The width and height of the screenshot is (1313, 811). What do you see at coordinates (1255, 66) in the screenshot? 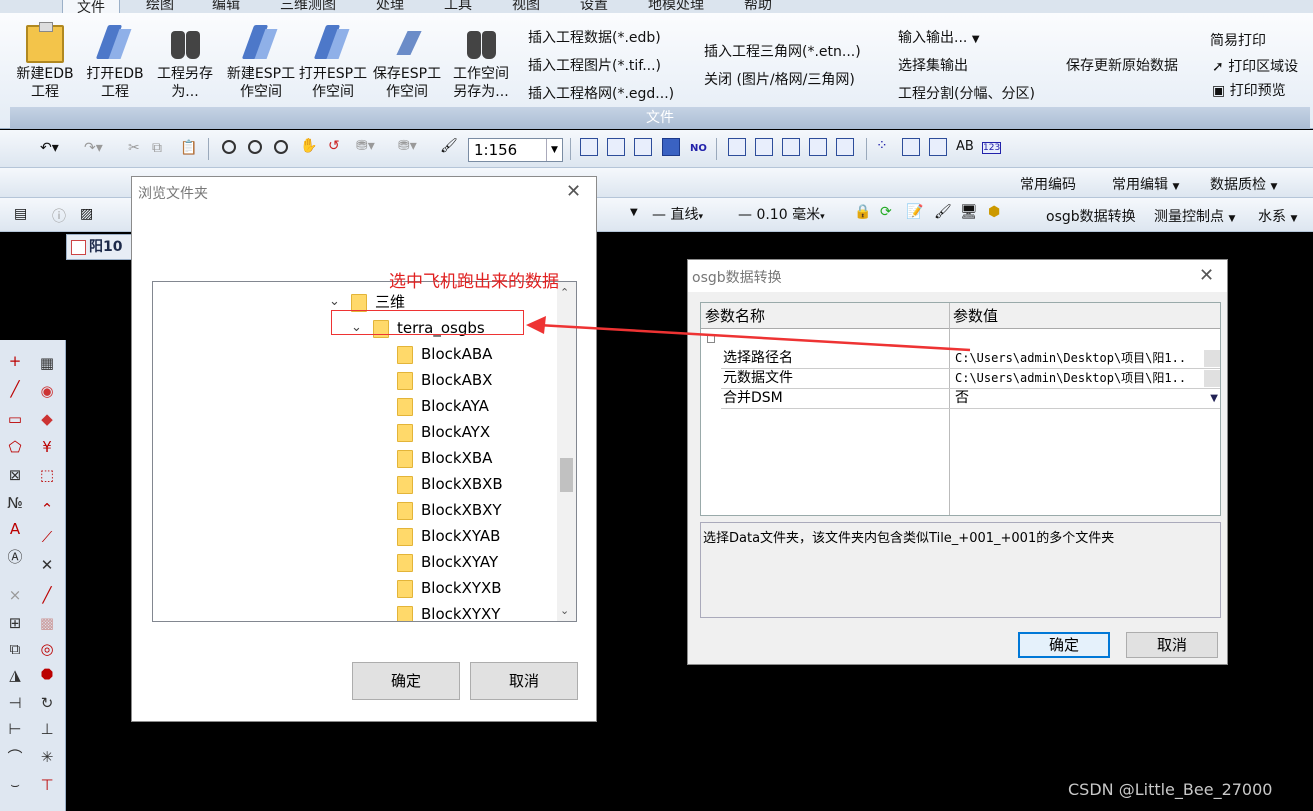
I see `print-area-button: ➚ 打印区域设` at bounding box center [1255, 66].